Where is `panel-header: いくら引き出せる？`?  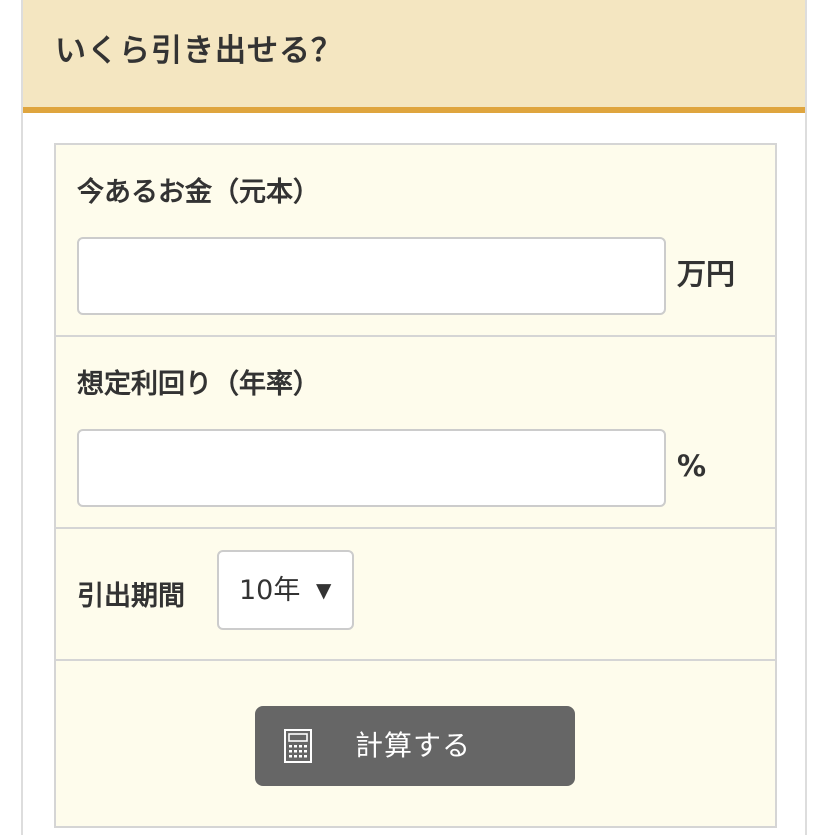 panel-header: いくら引き出せる？ is located at coordinates (414, 56).